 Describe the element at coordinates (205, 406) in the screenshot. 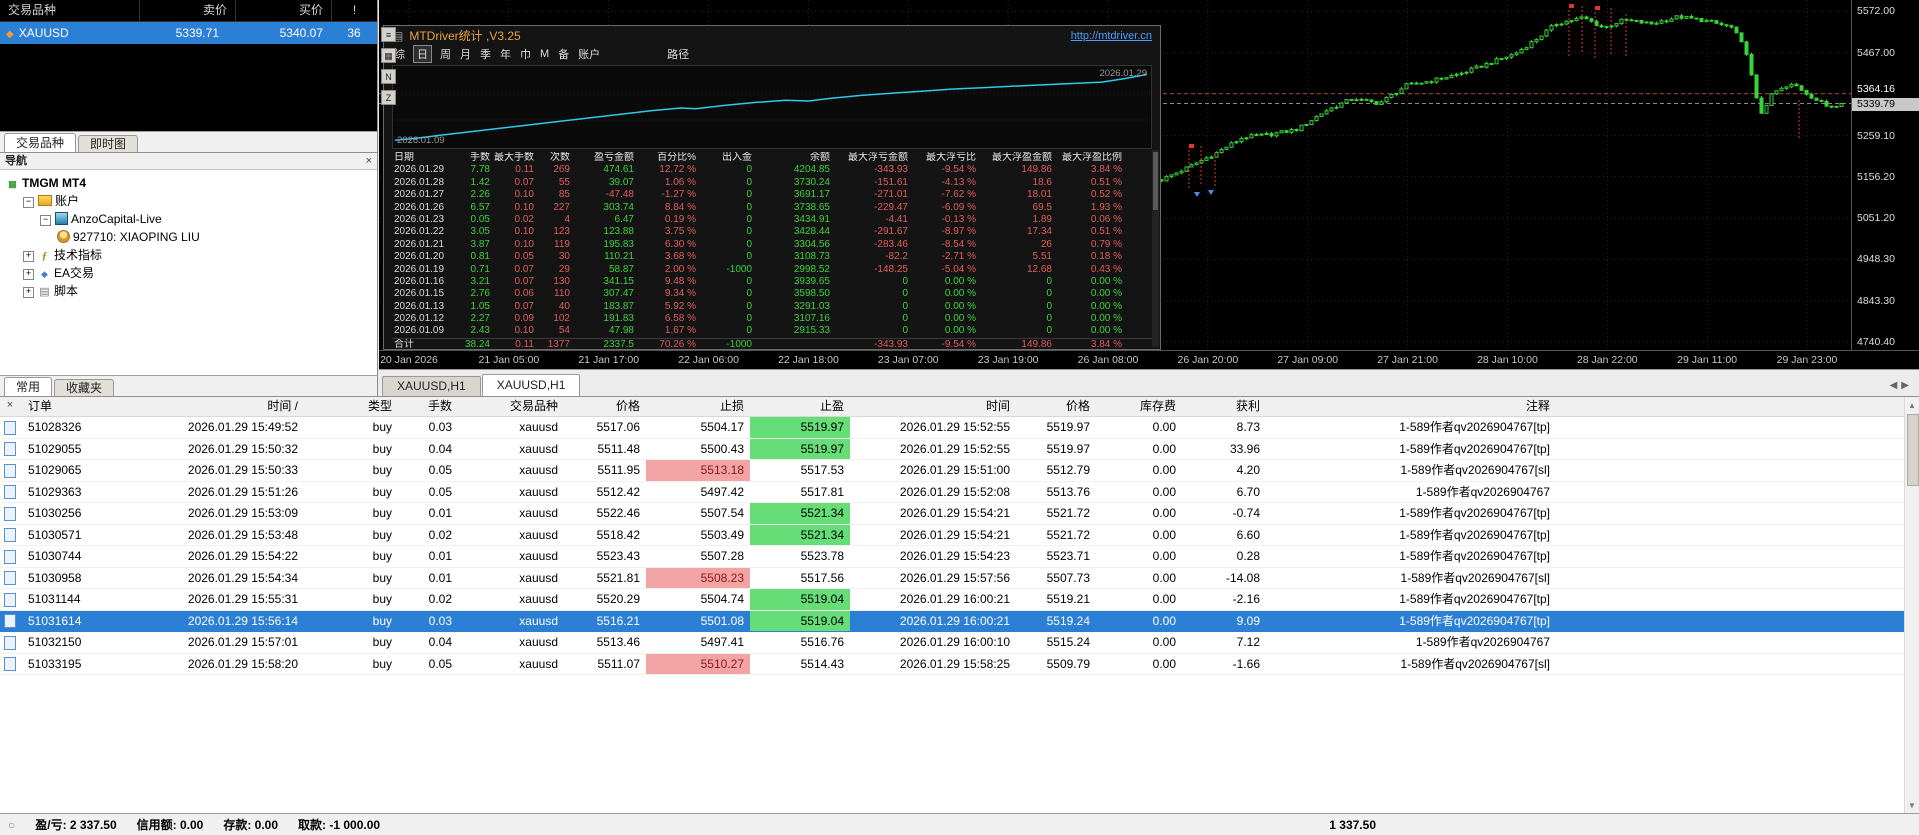

I see `terminal-header-cell: 时间 /` at that location.